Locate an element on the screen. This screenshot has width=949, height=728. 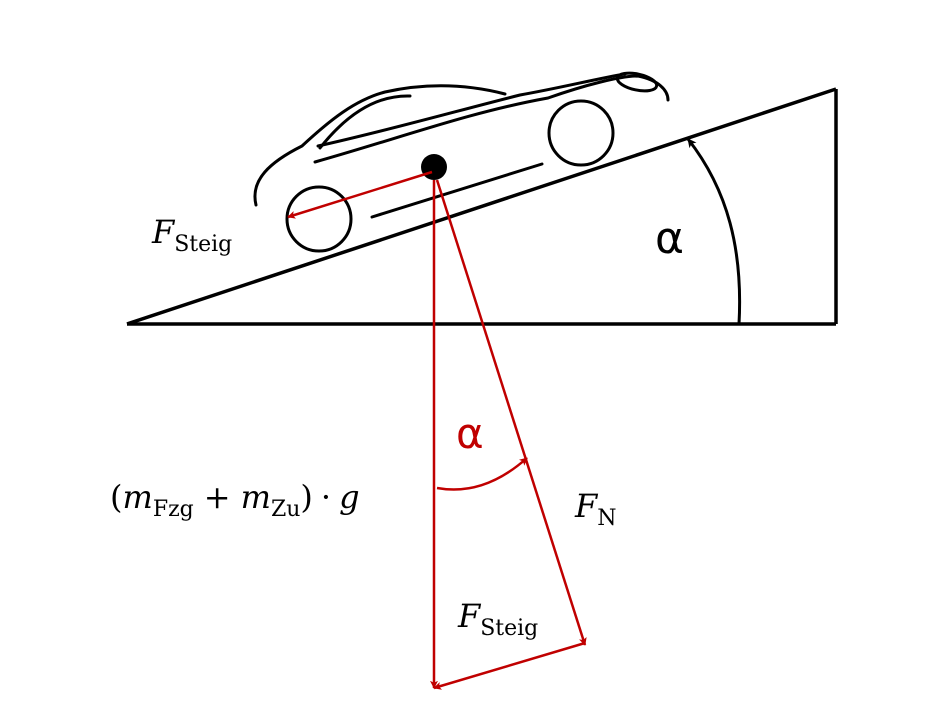
weight-label: (mFzg + mZu) · g is located at coordinates (235, 500).